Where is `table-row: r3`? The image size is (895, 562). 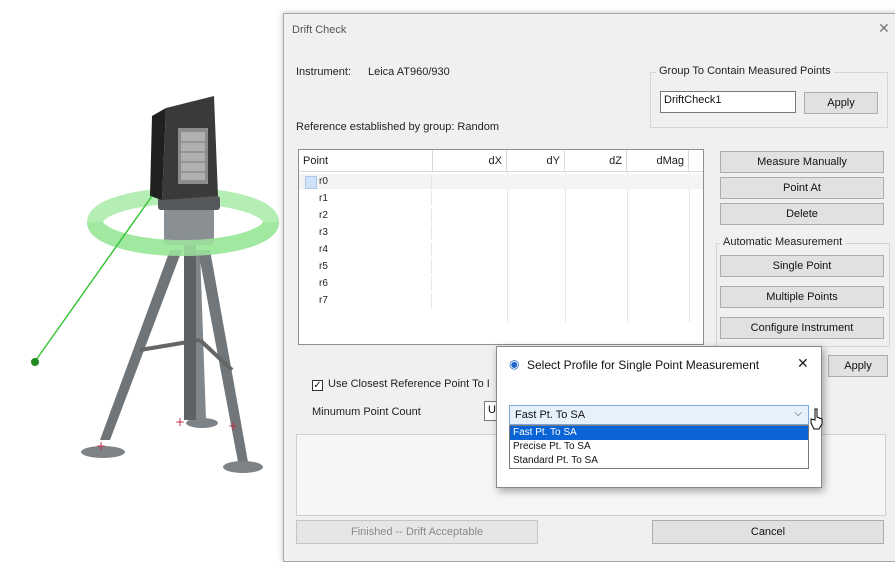
table-row: r3 is located at coordinates (501, 232).